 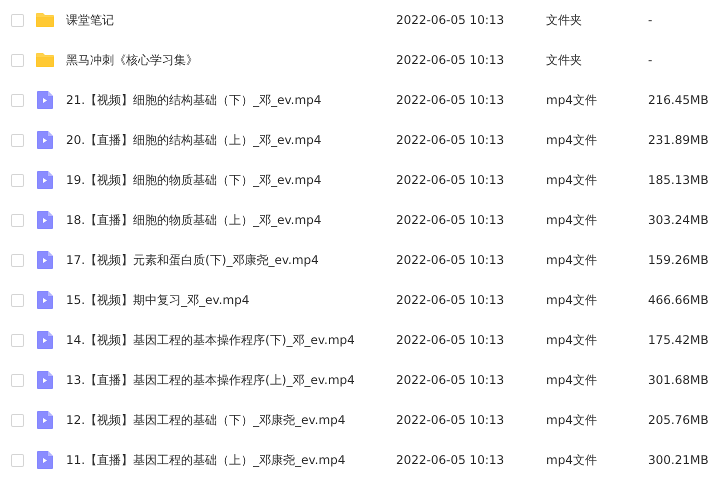 I want to click on file-name: 黑马冲刺《核心学习集》, so click(x=132, y=60).